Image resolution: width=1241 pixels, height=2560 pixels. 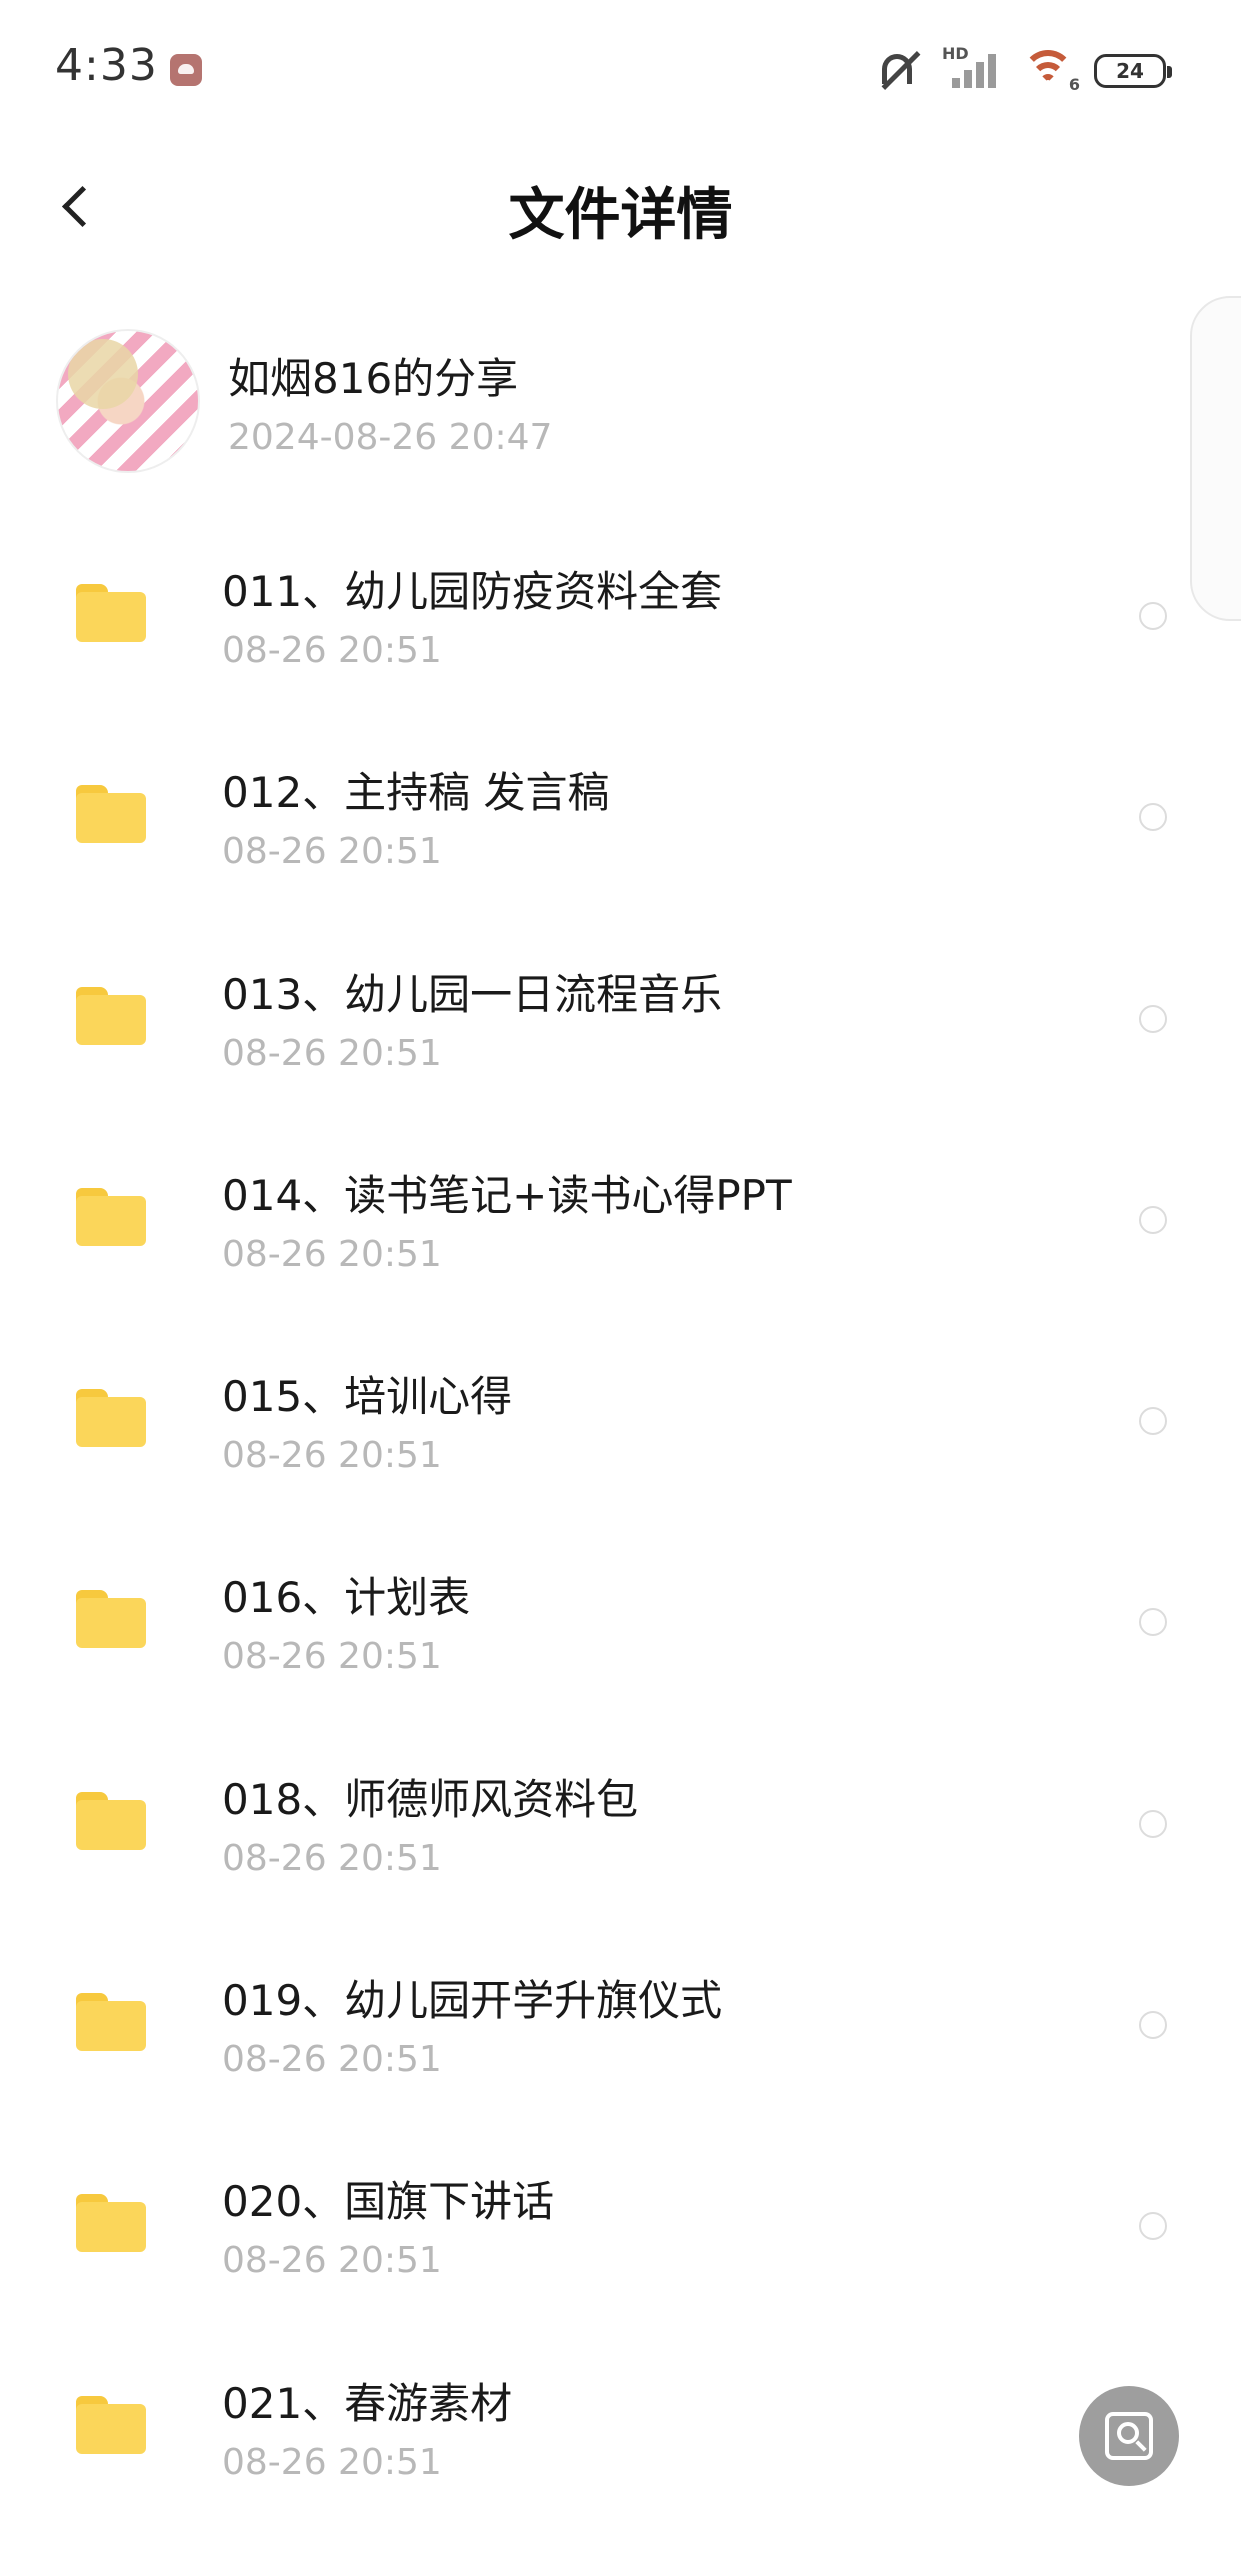 I want to click on file-name: 016、计划表, so click(x=346, y=1598).